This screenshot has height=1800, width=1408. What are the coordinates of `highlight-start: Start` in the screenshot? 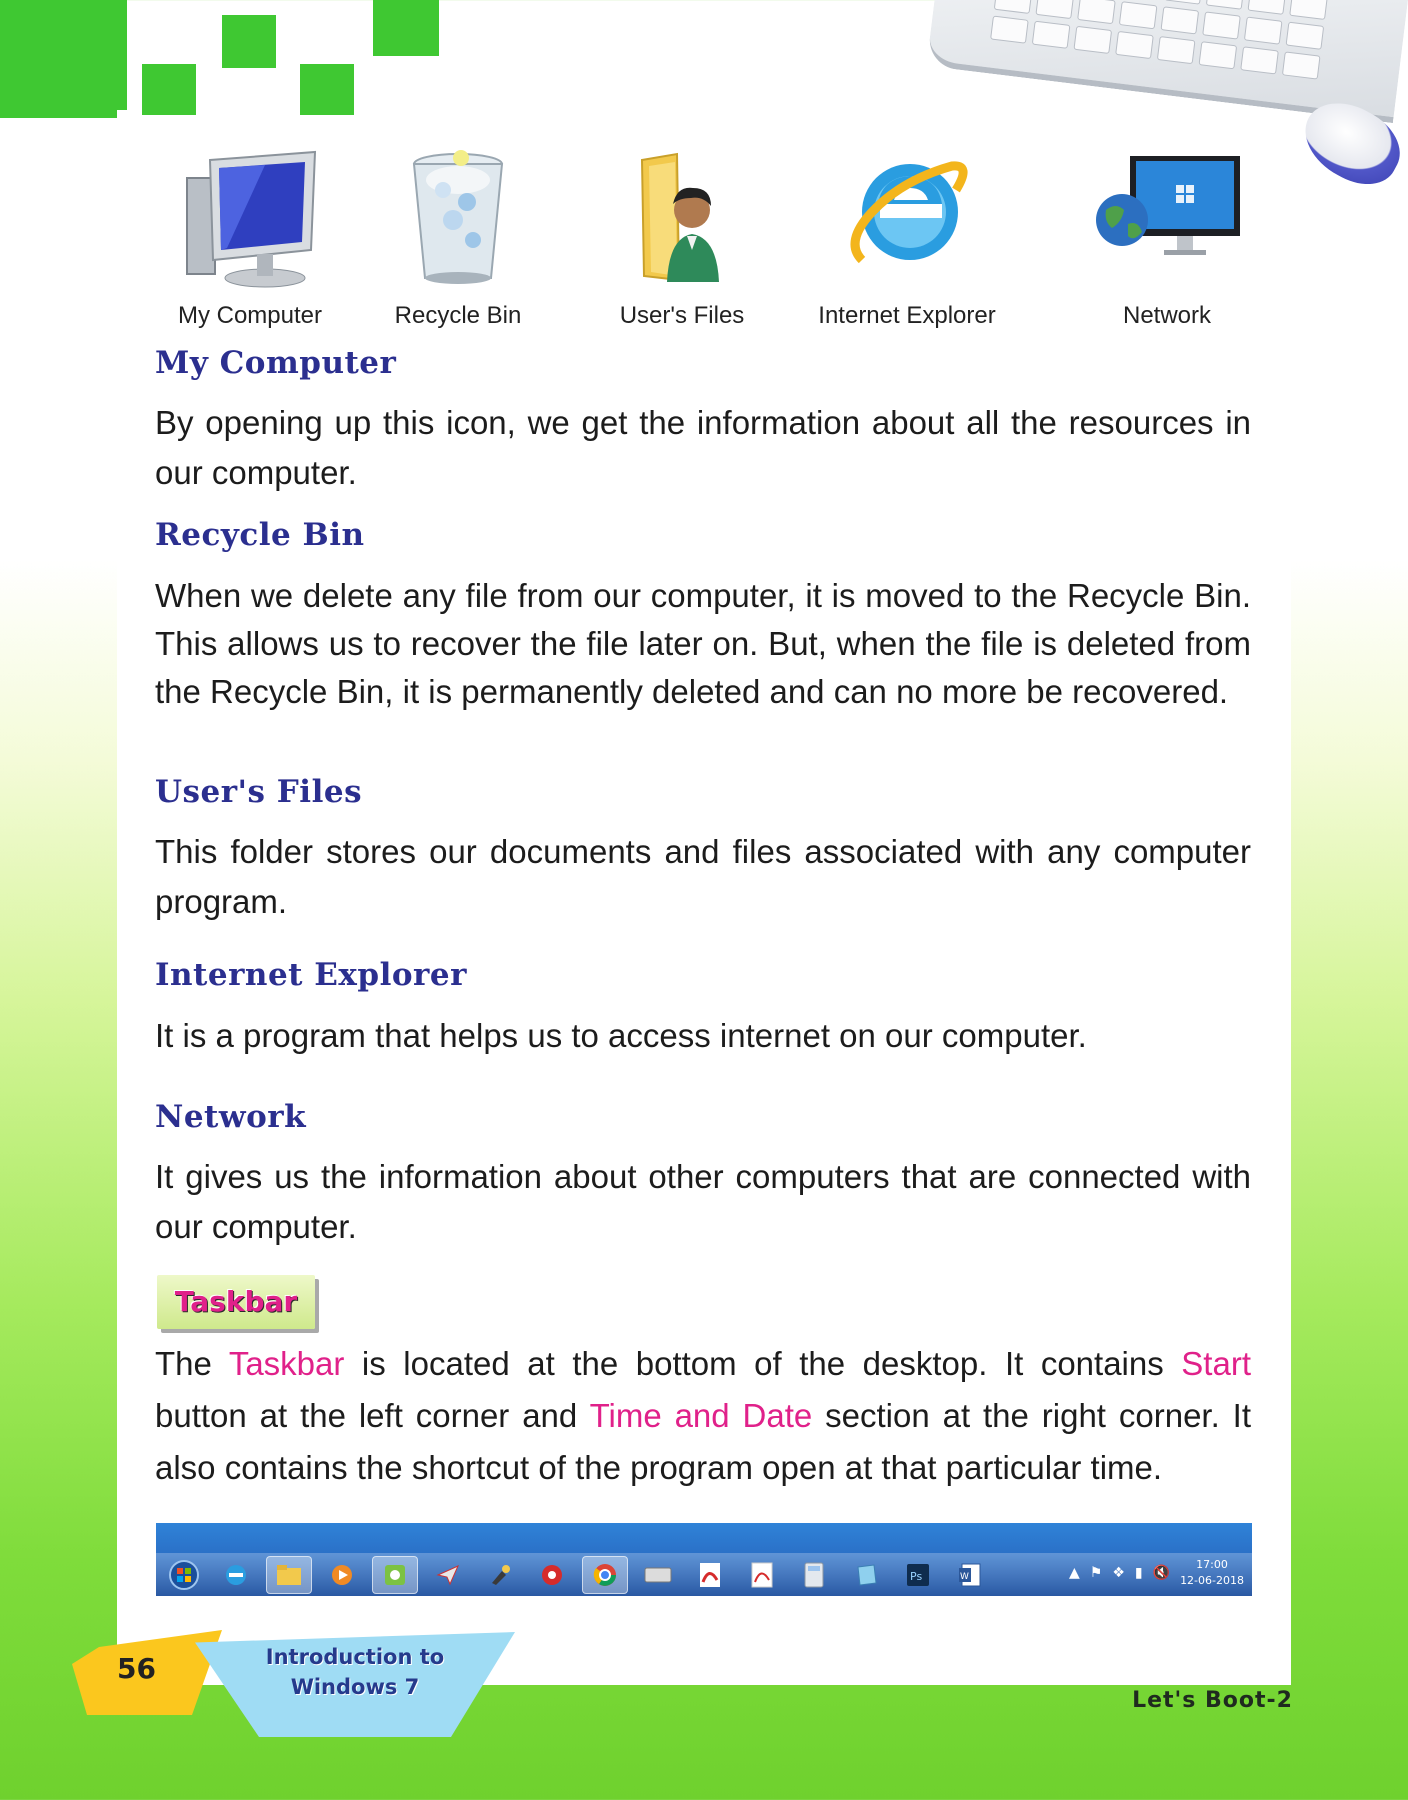 It's located at (1216, 1363).